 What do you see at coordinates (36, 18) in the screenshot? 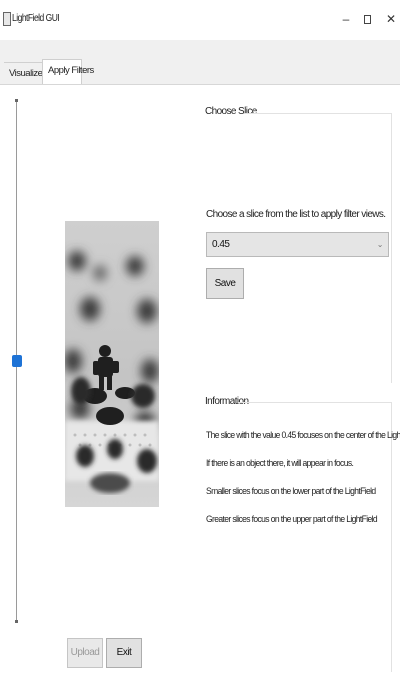
I see `window-title: LightField GUI` at bounding box center [36, 18].